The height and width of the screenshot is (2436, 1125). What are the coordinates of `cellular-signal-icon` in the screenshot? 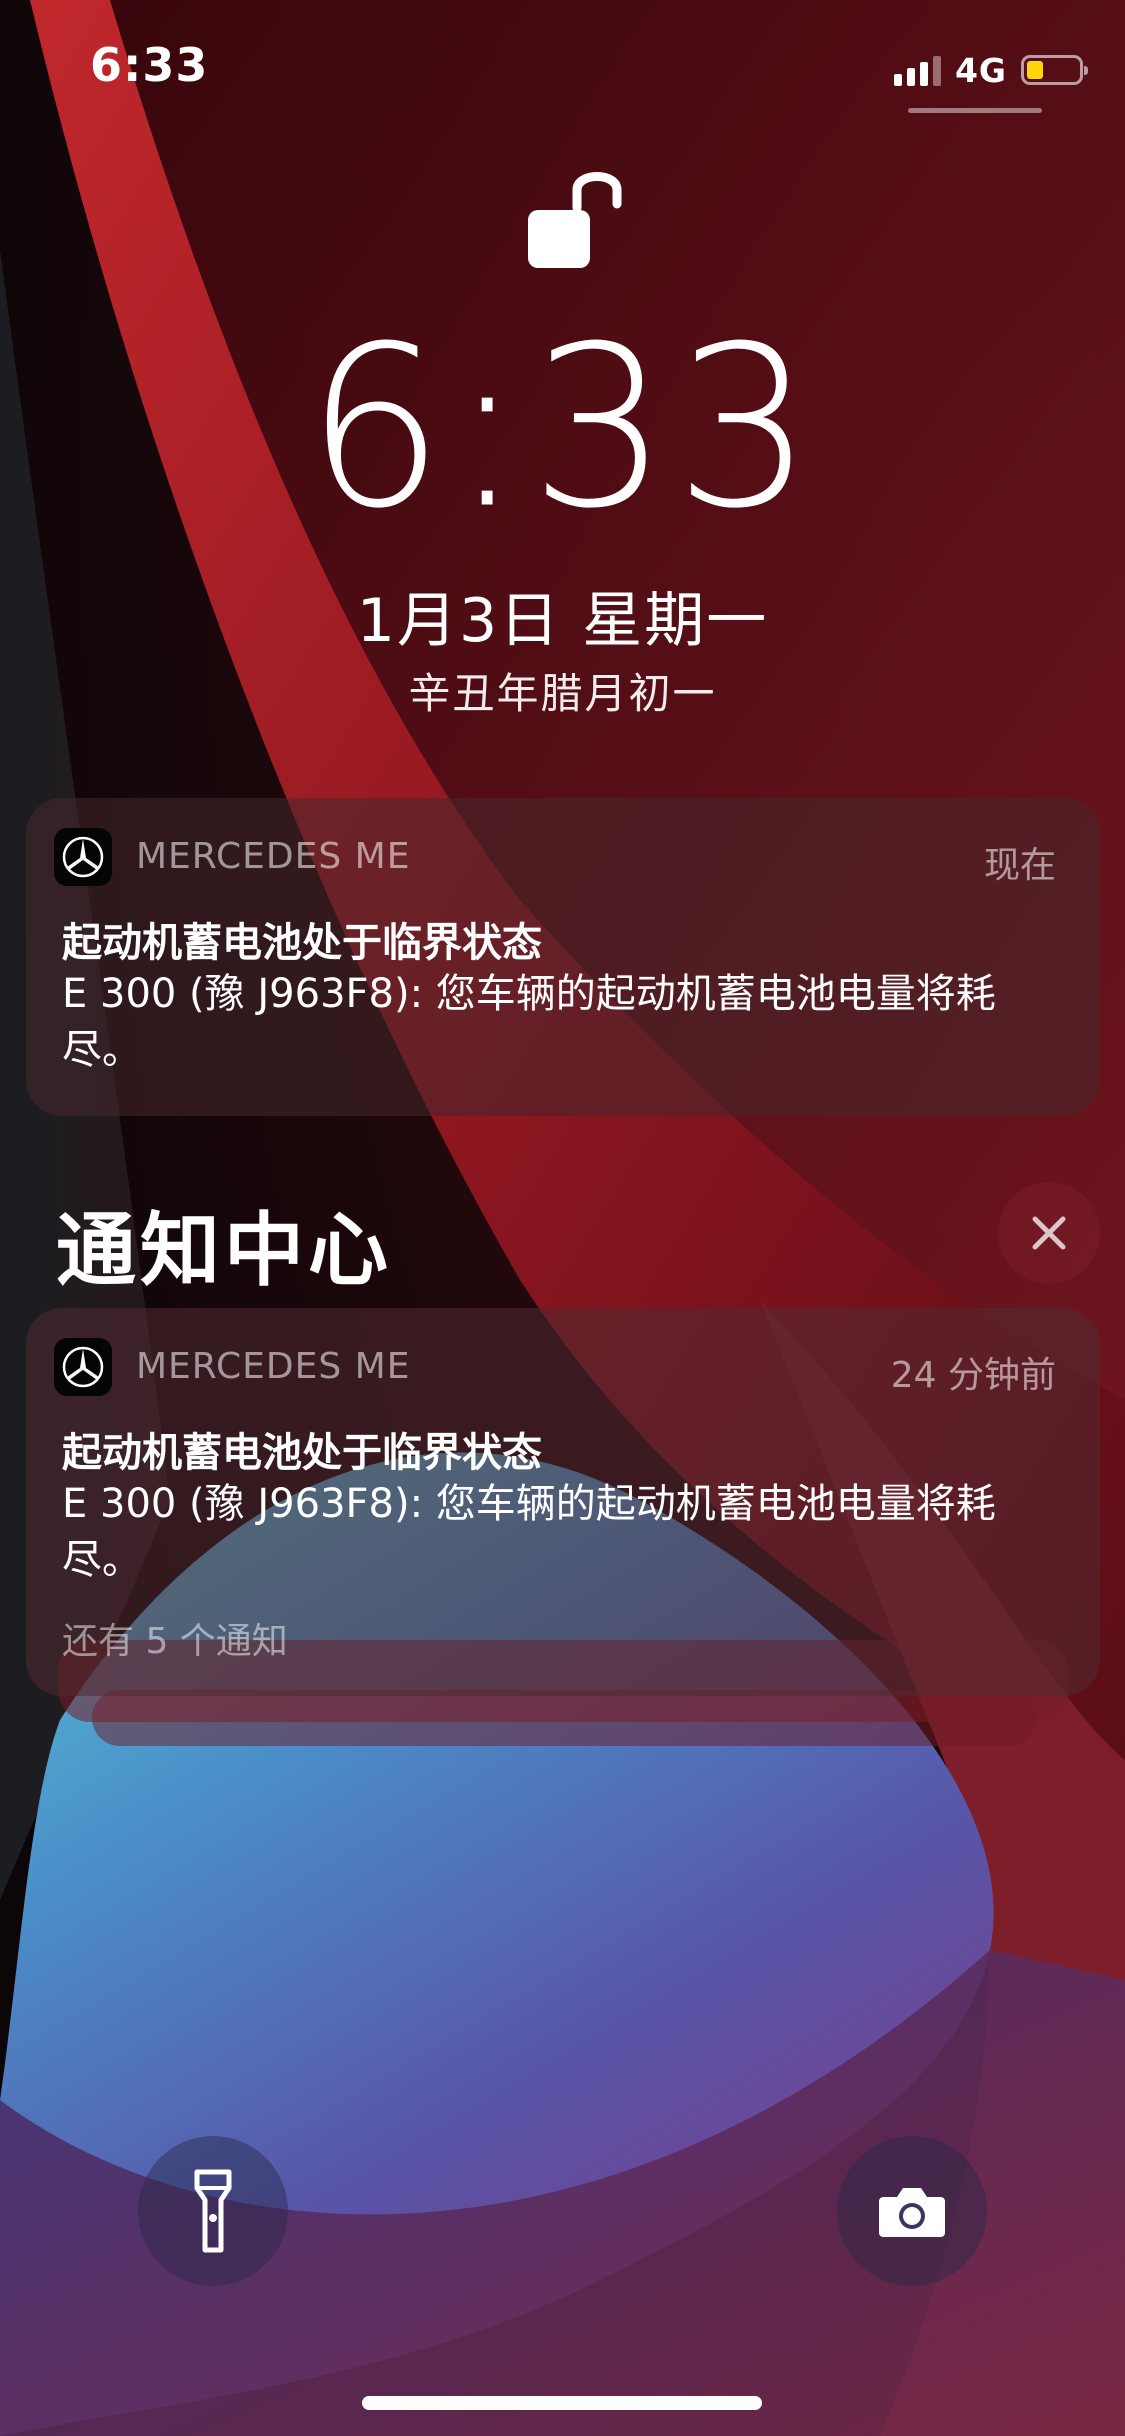 It's located at (917, 70).